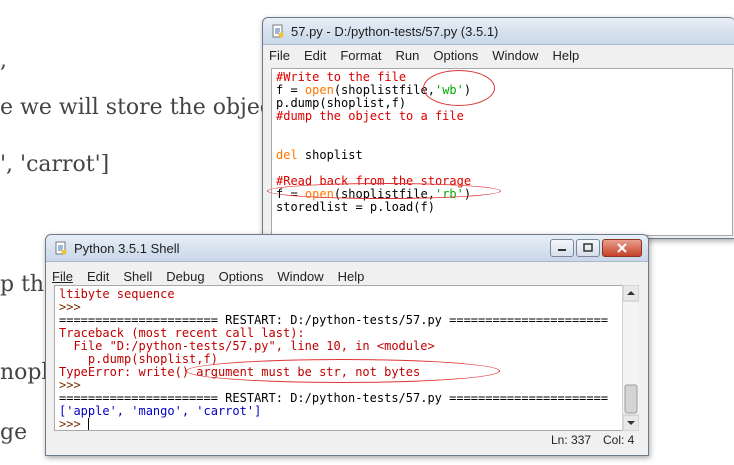 This screenshot has height=465, width=734. What do you see at coordinates (117, 294) in the screenshot?
I see `code-token: ltibyte sequence` at bounding box center [117, 294].